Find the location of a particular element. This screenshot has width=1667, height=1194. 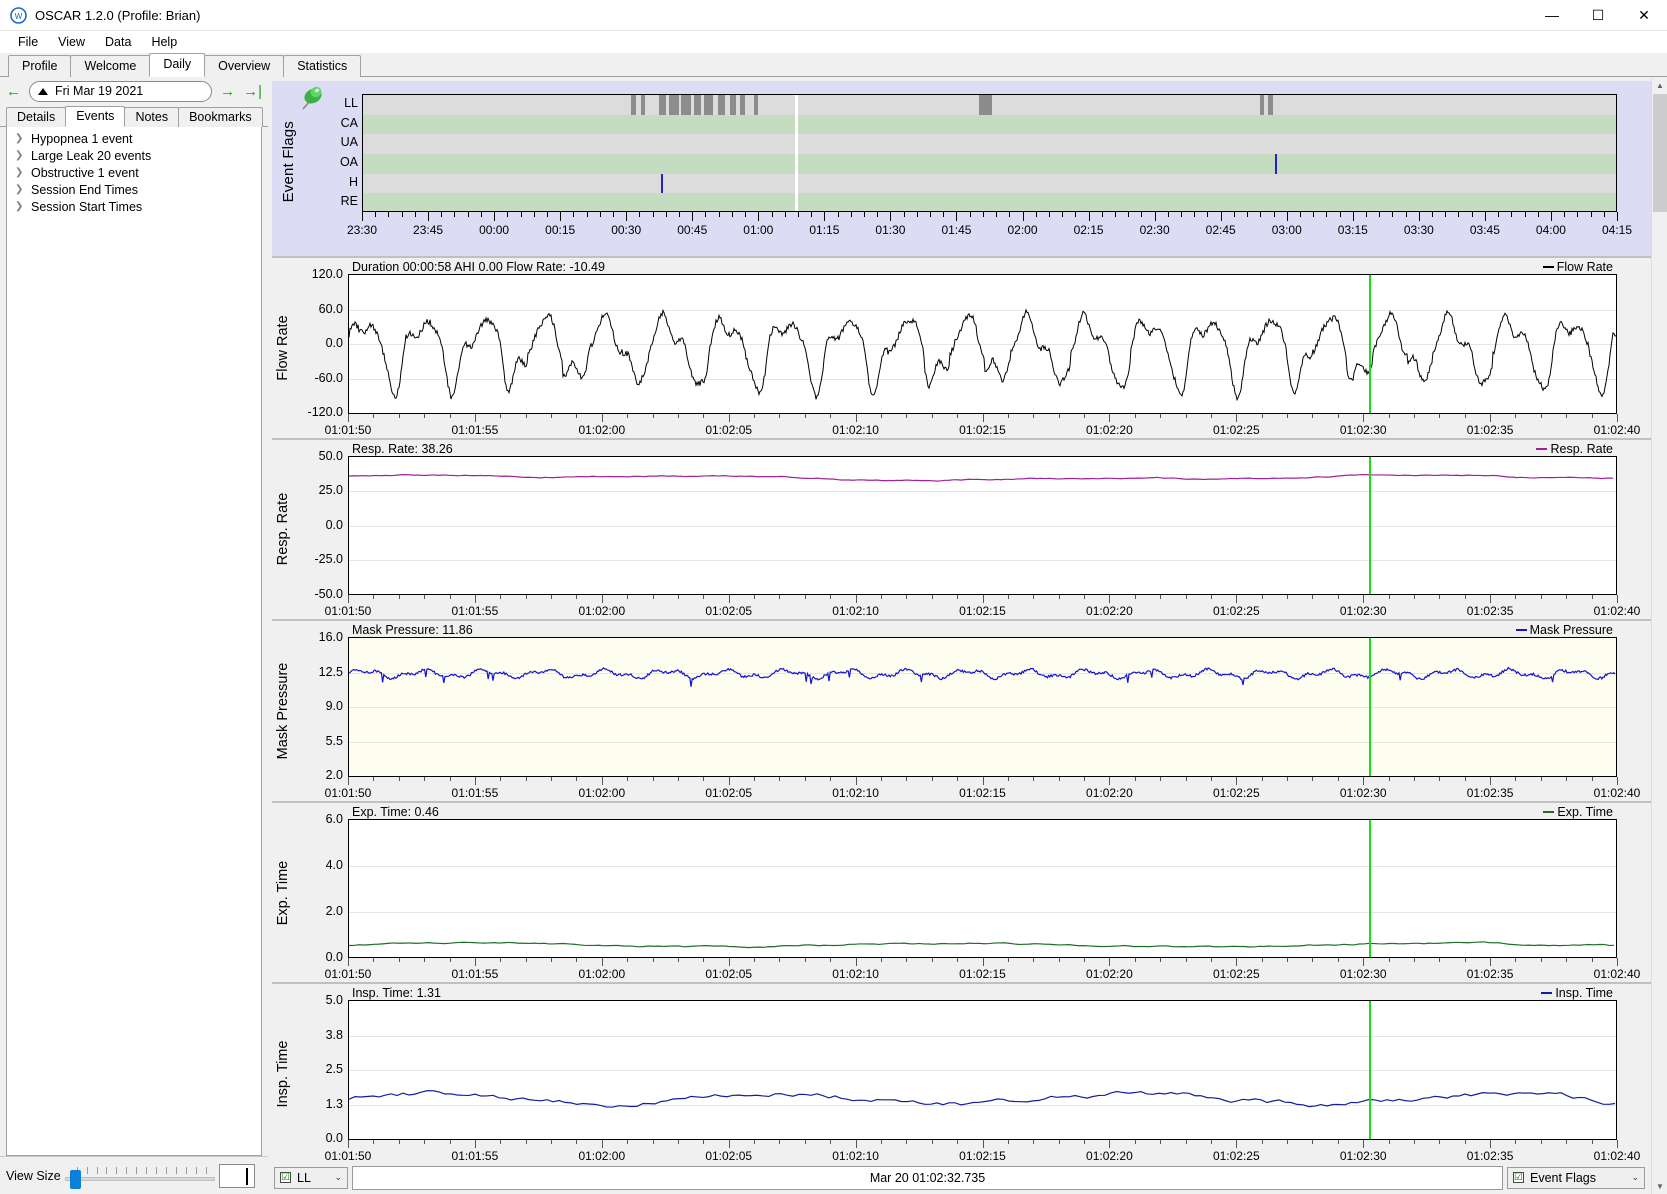

left-flag-combo: ☑ LL ⌄ is located at coordinates (311, 1177).